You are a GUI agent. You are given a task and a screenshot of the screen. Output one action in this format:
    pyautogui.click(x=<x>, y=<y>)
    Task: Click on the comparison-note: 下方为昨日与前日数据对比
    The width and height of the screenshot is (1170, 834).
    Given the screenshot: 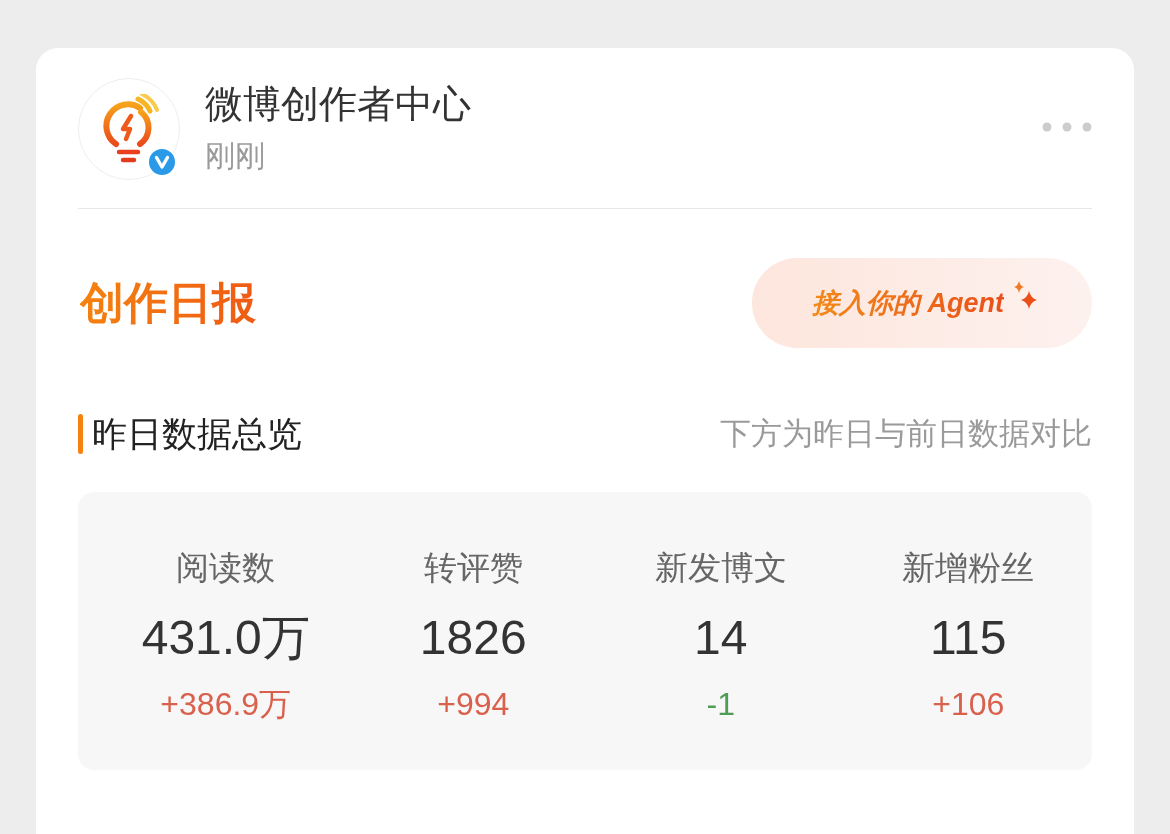 What is the action you would take?
    pyautogui.click(x=906, y=434)
    